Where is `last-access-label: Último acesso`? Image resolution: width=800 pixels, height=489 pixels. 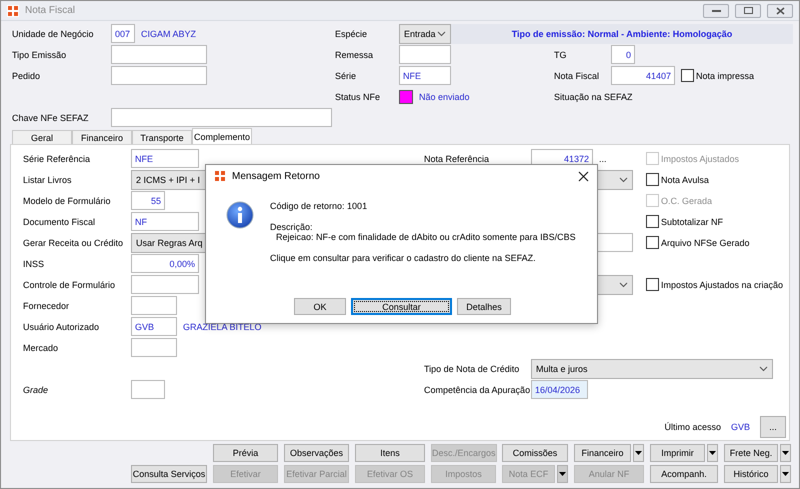
last-access-label: Último acesso is located at coordinates (692, 427).